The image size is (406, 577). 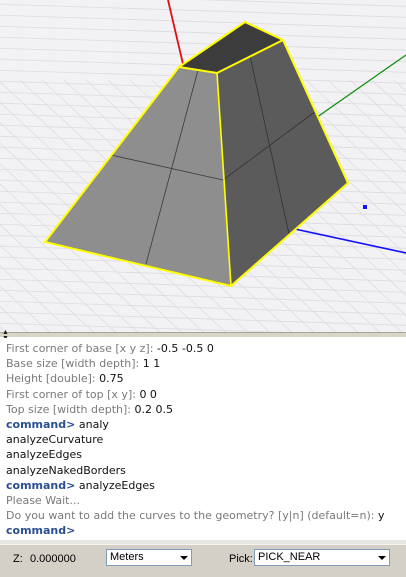 What do you see at coordinates (149, 557) in the screenshot?
I see `units-select: Meters` at bounding box center [149, 557].